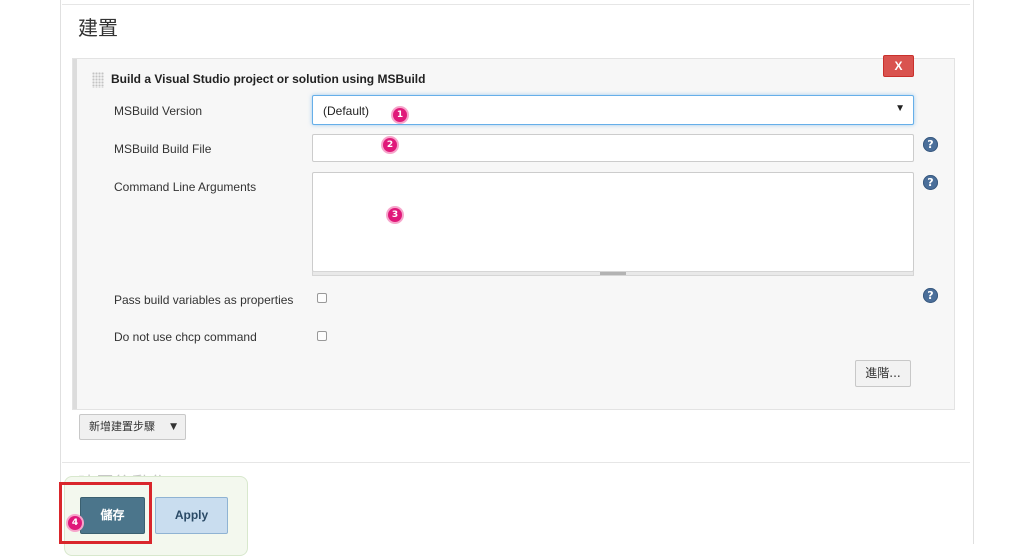 The image size is (1024, 556). Describe the element at coordinates (516, 462) in the screenshot. I see `section-divider` at that location.